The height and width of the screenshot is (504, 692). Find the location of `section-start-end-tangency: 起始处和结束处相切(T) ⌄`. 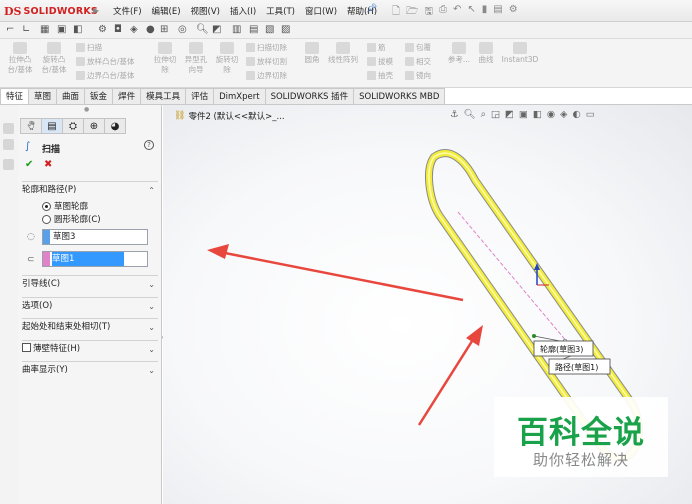

section-start-end-tangency: 起始处和结束处相切(T) ⌄ is located at coordinates (90, 327).